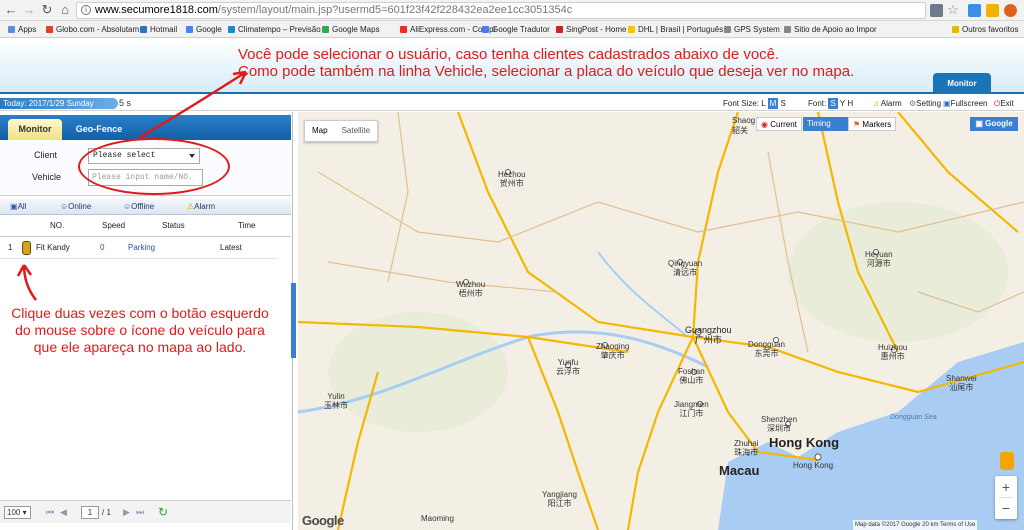  Describe the element at coordinates (857, 124) in the screenshot. I see `pin-icon: ⚑` at that location.